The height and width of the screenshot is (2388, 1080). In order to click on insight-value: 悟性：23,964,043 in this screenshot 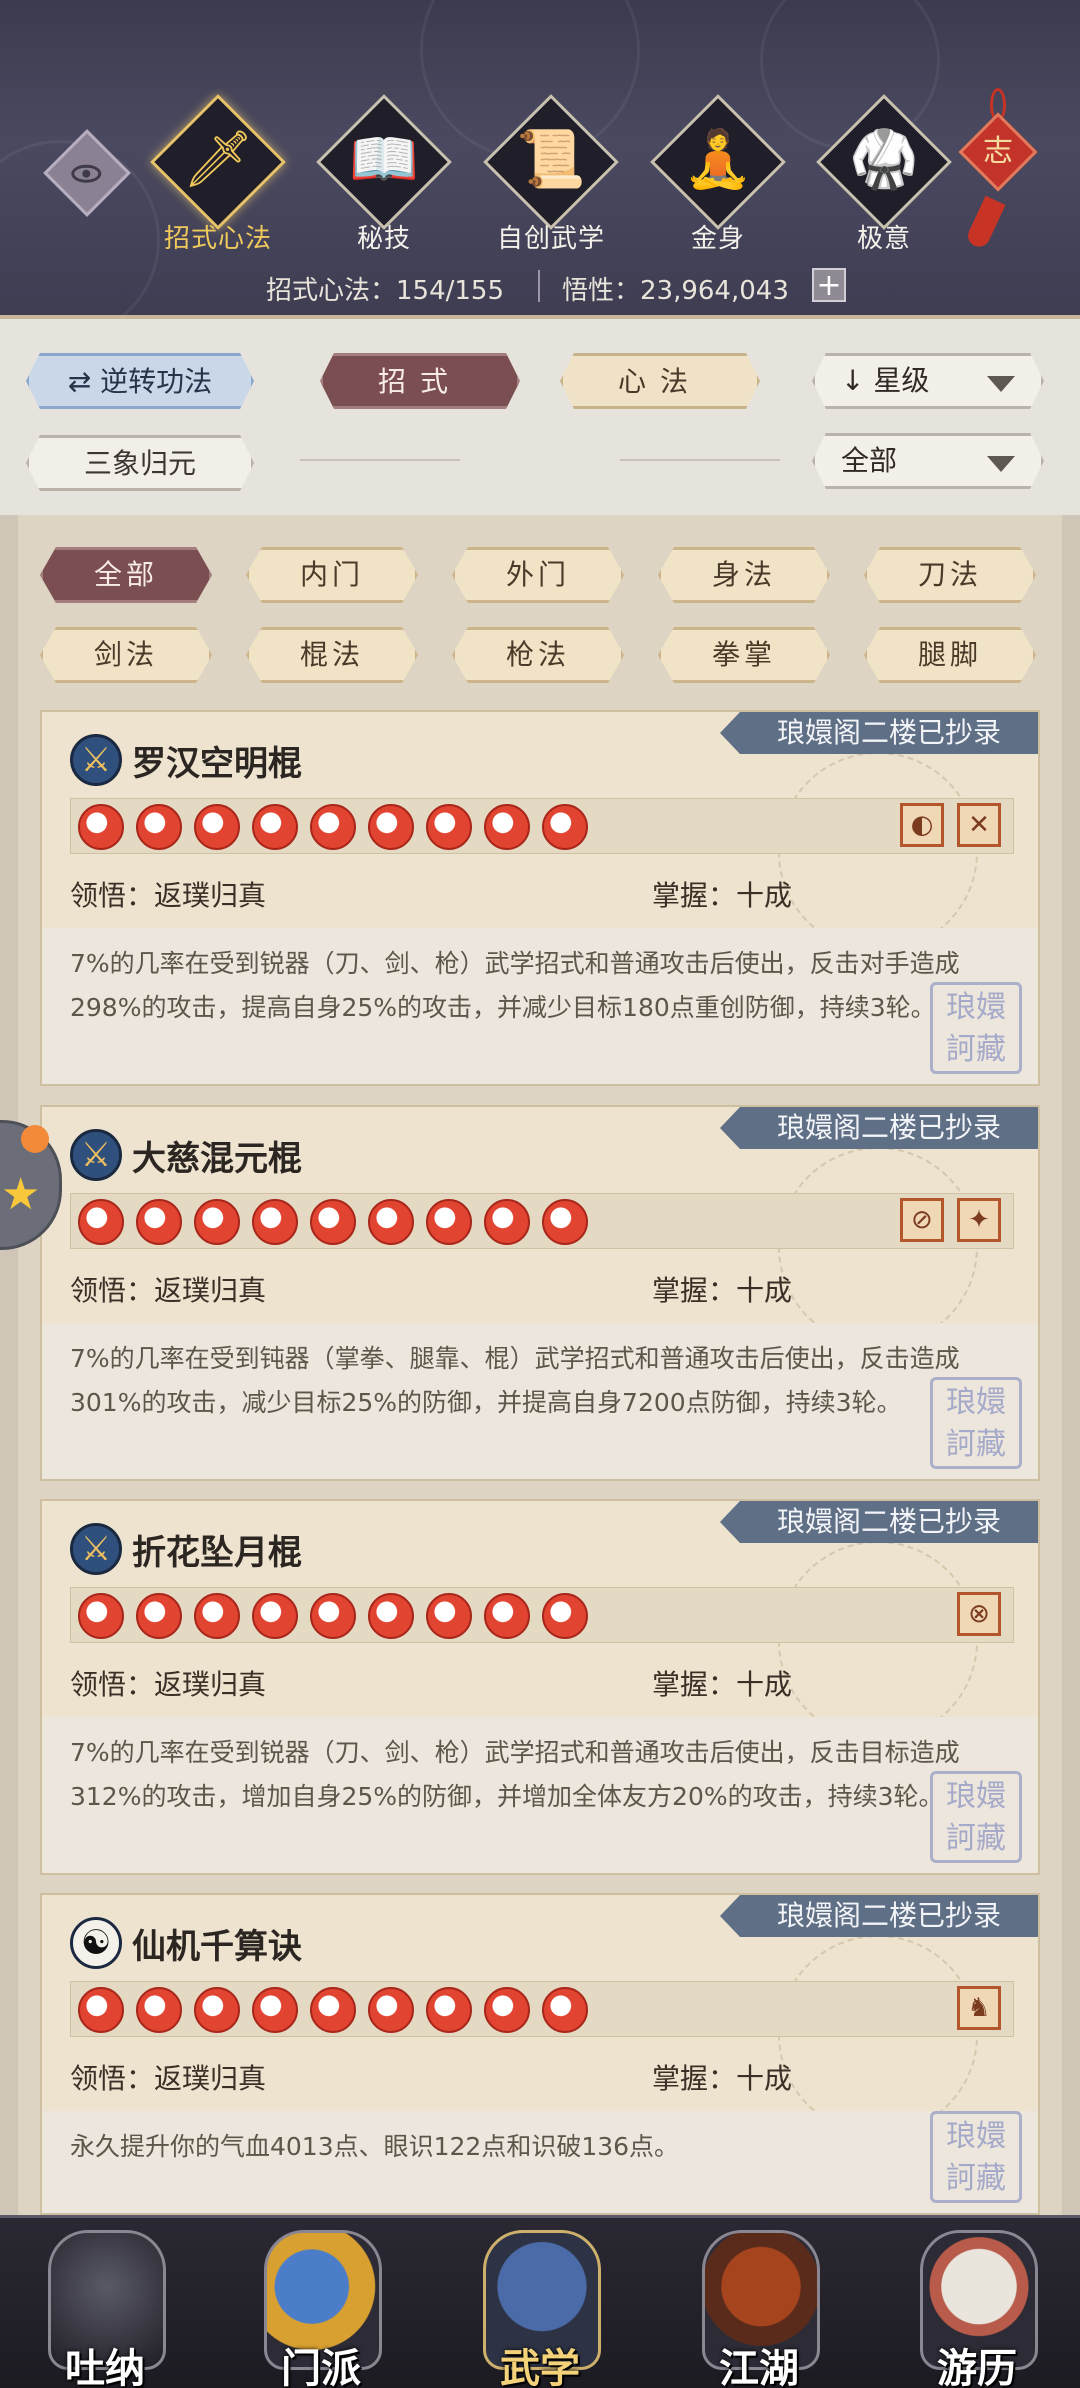, I will do `click(675, 291)`.